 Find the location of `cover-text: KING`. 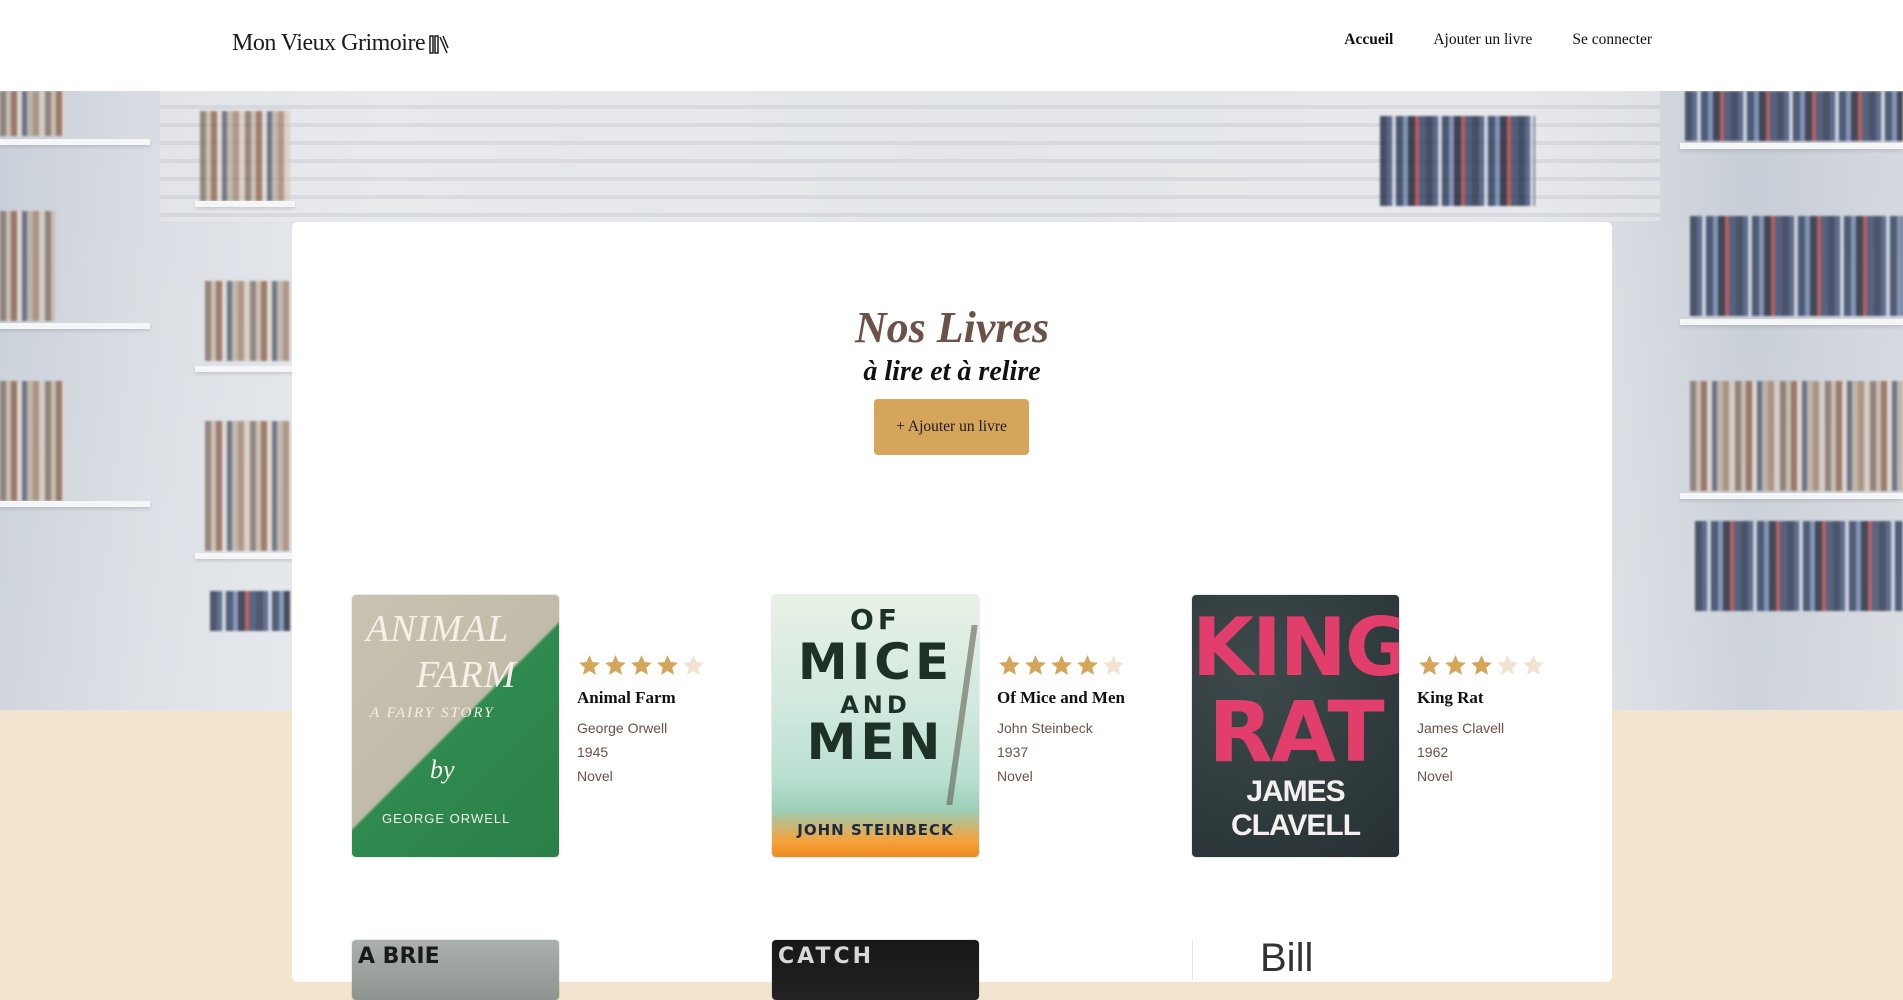

cover-text: KING is located at coordinates (1295, 647).